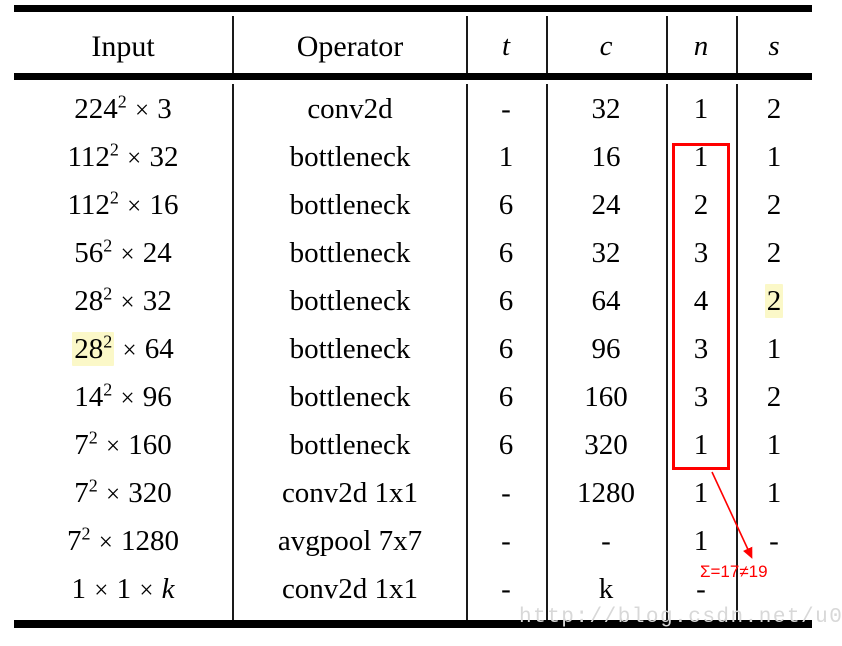 This screenshot has width=842, height=646. I want to click on cell-s-row-10: -, so click(774, 541).